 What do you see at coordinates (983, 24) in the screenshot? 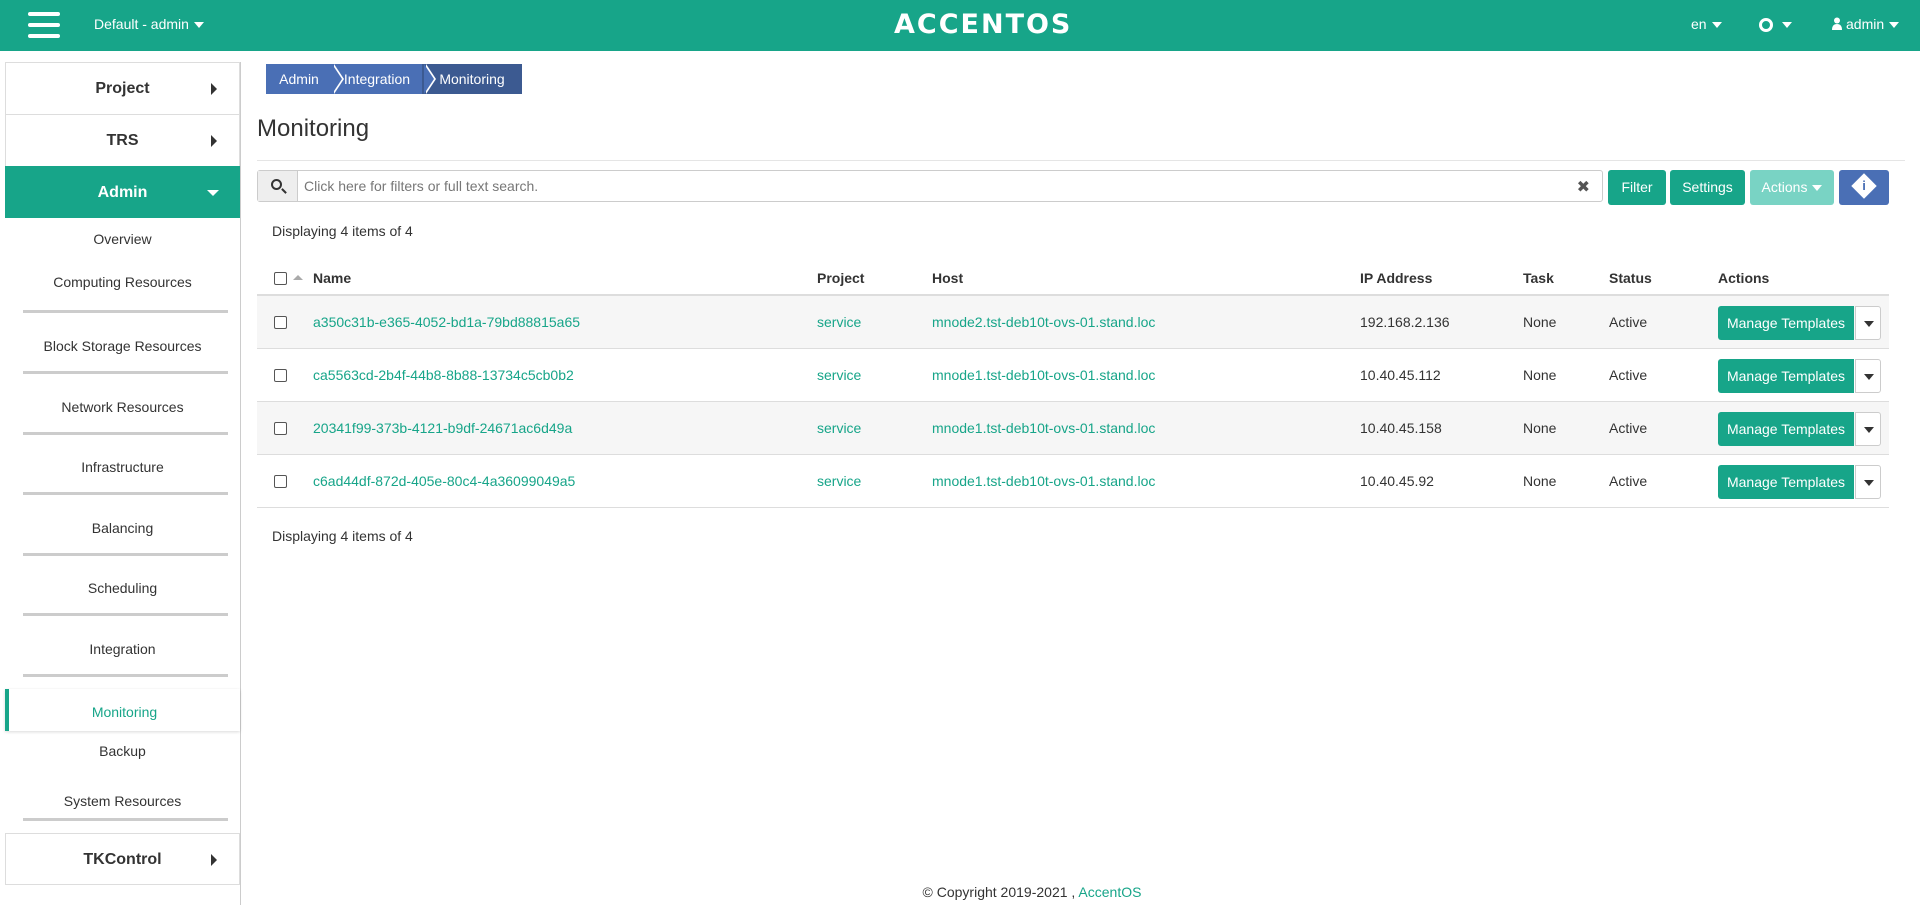
I see `brand-logo: ACCENTOS` at bounding box center [983, 24].